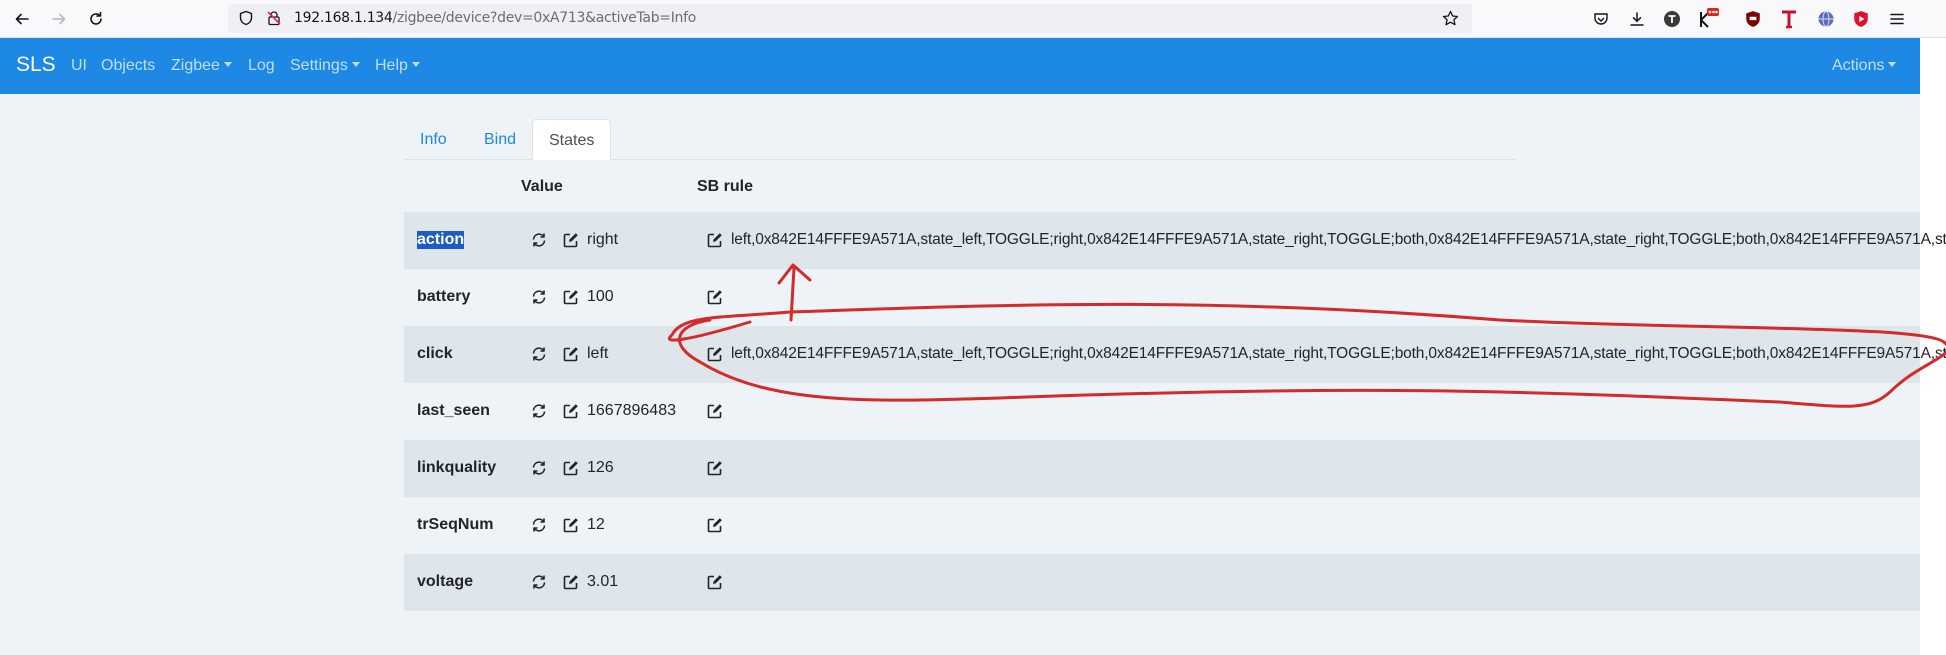 The image size is (1946, 655). Describe the element at coordinates (59, 19) in the screenshot. I see `forward-arrow-icon` at that location.